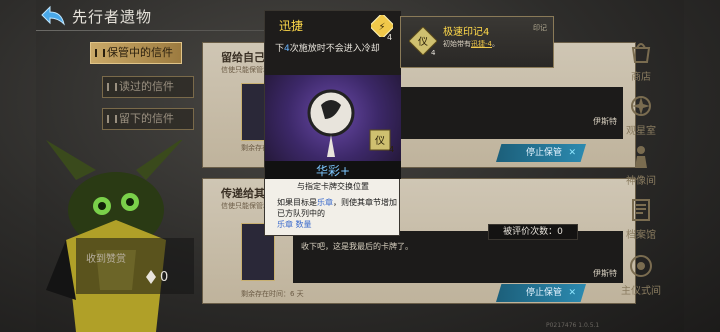  I want to click on nav-item-ritual: 主仪式间, so click(641, 277).